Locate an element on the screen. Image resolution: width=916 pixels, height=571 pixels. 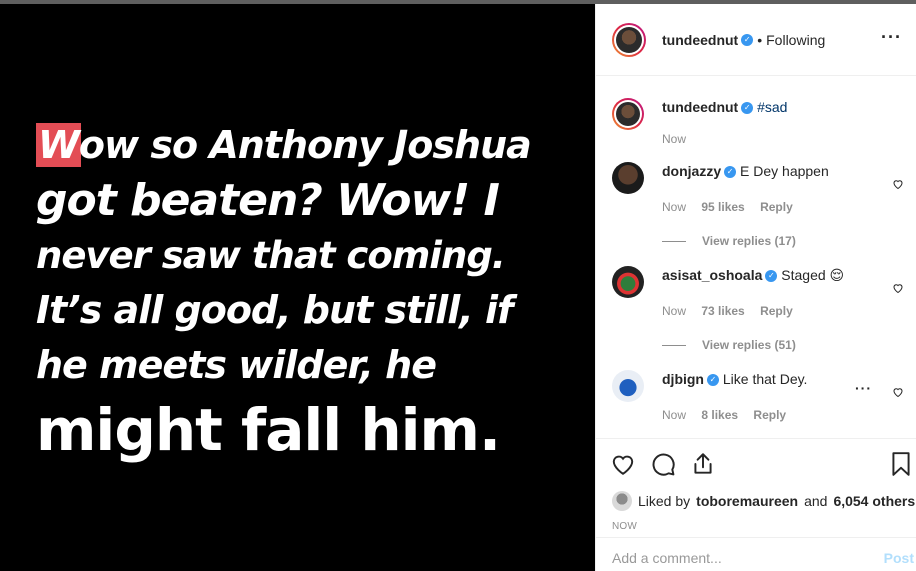
comment-meta: Now 8 likes Reply is located at coordinates (730, 415).